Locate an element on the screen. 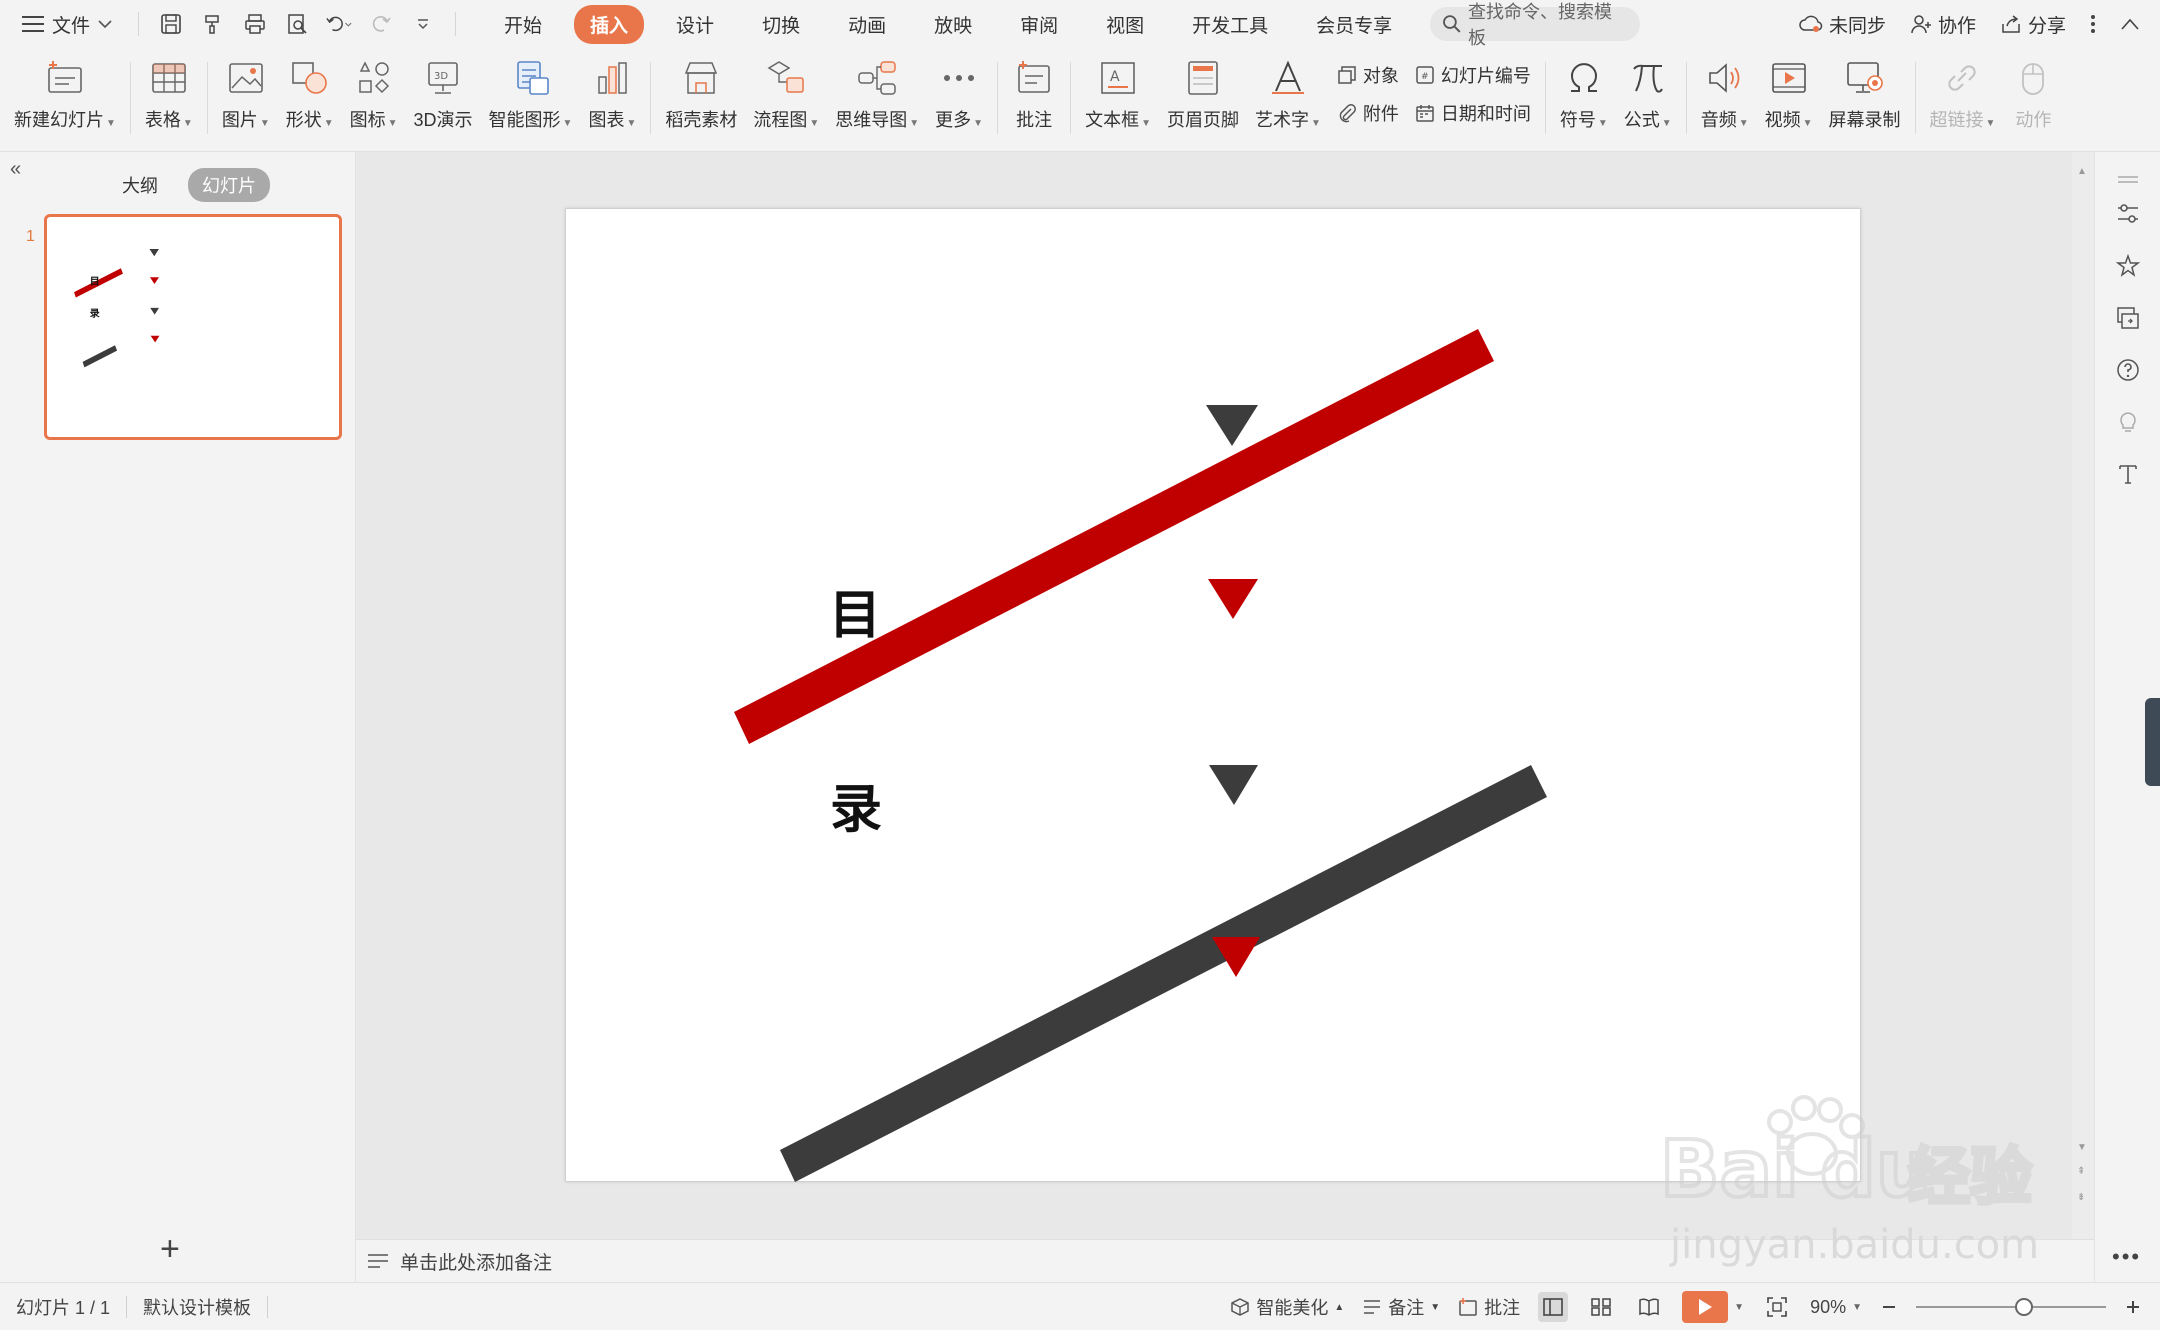 This screenshot has width=2160, height=1330. new-slide-button: 新建幻灯片 ▼ is located at coordinates (65, 100).